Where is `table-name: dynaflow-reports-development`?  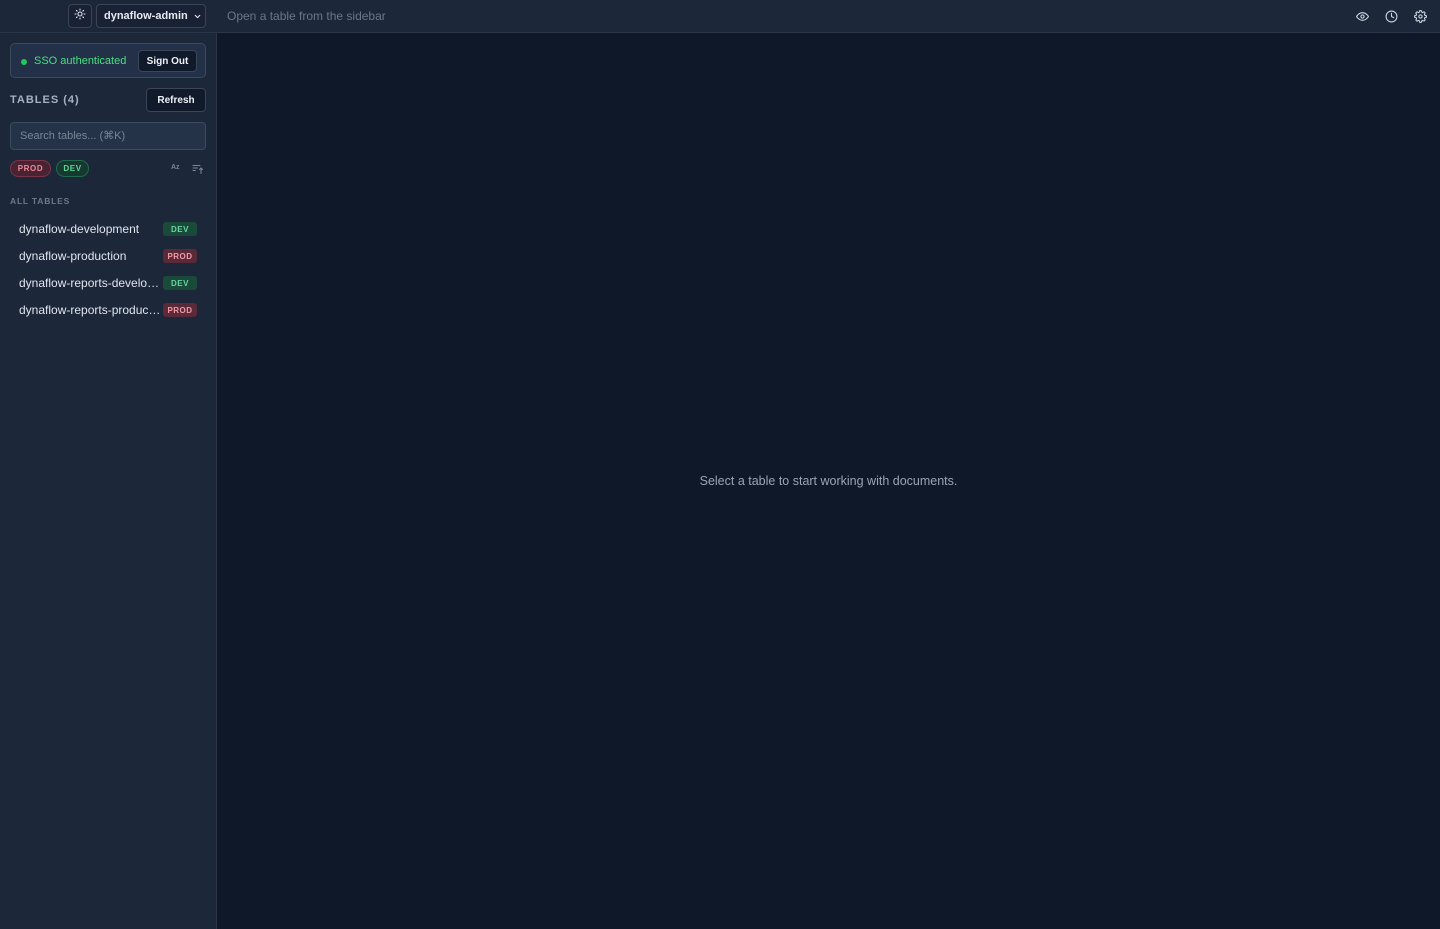
table-name: dynaflow-reports-development is located at coordinates (91, 283).